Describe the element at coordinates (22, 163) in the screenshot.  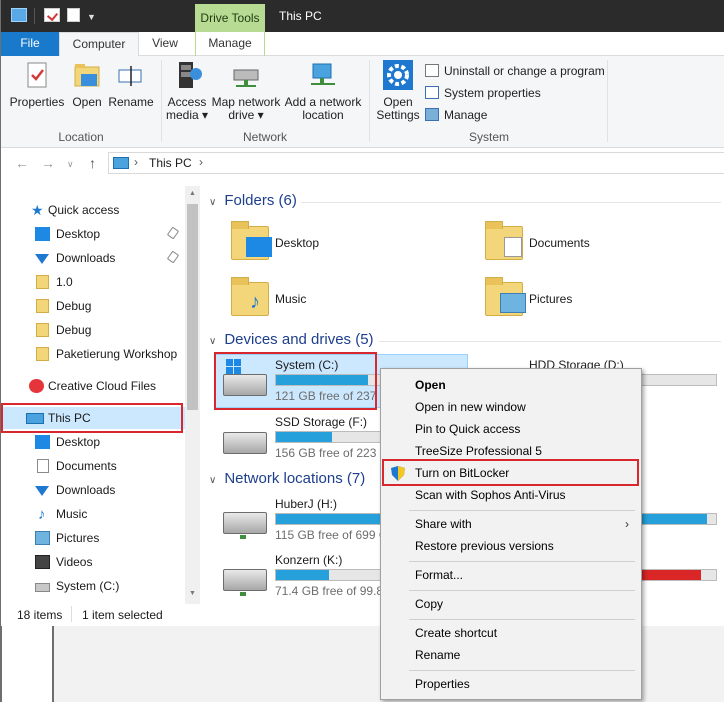
I see `back-arrow-icon: ←` at that location.